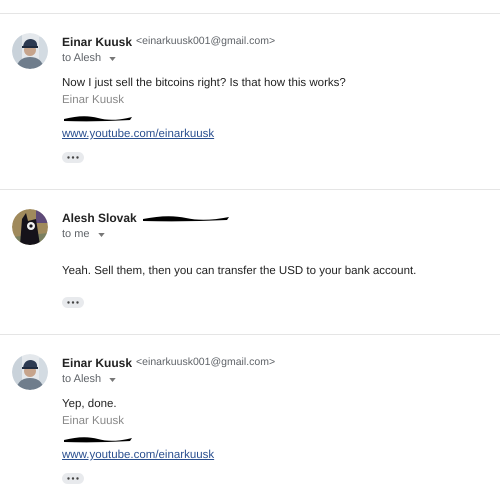 This screenshot has height=500, width=500. I want to click on recipient-dropdown: to me, so click(83, 234).